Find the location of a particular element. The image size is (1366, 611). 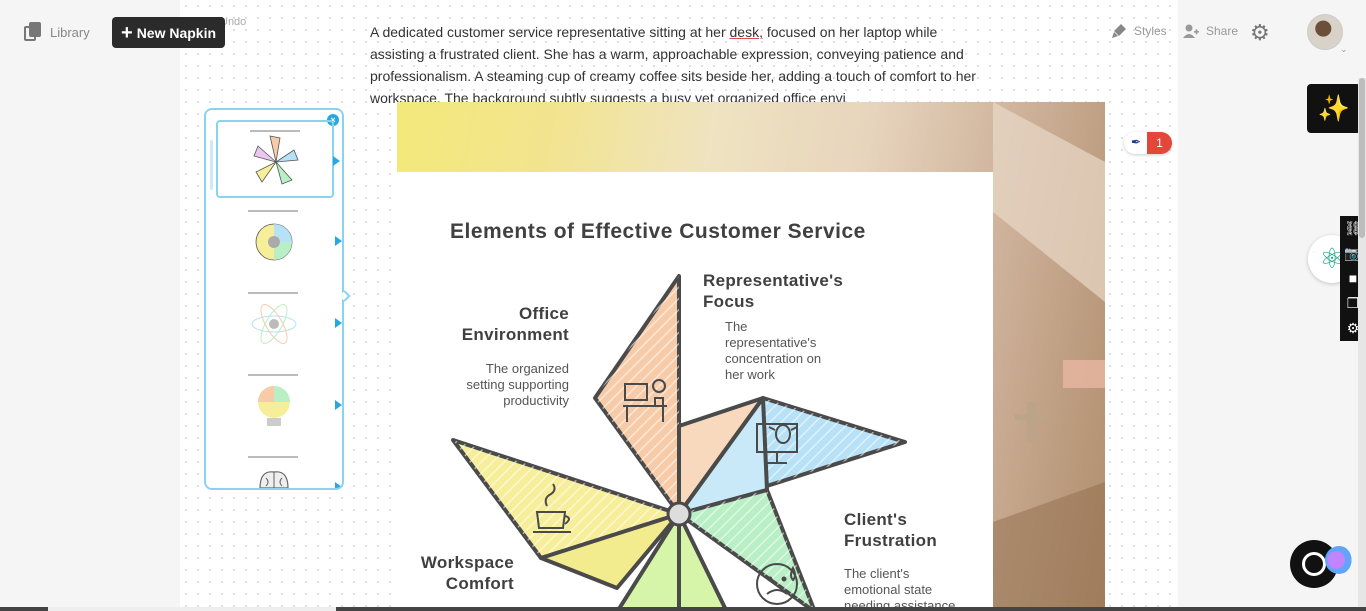

ai-sparkle-button: ✨ is located at coordinates (1334, 108).